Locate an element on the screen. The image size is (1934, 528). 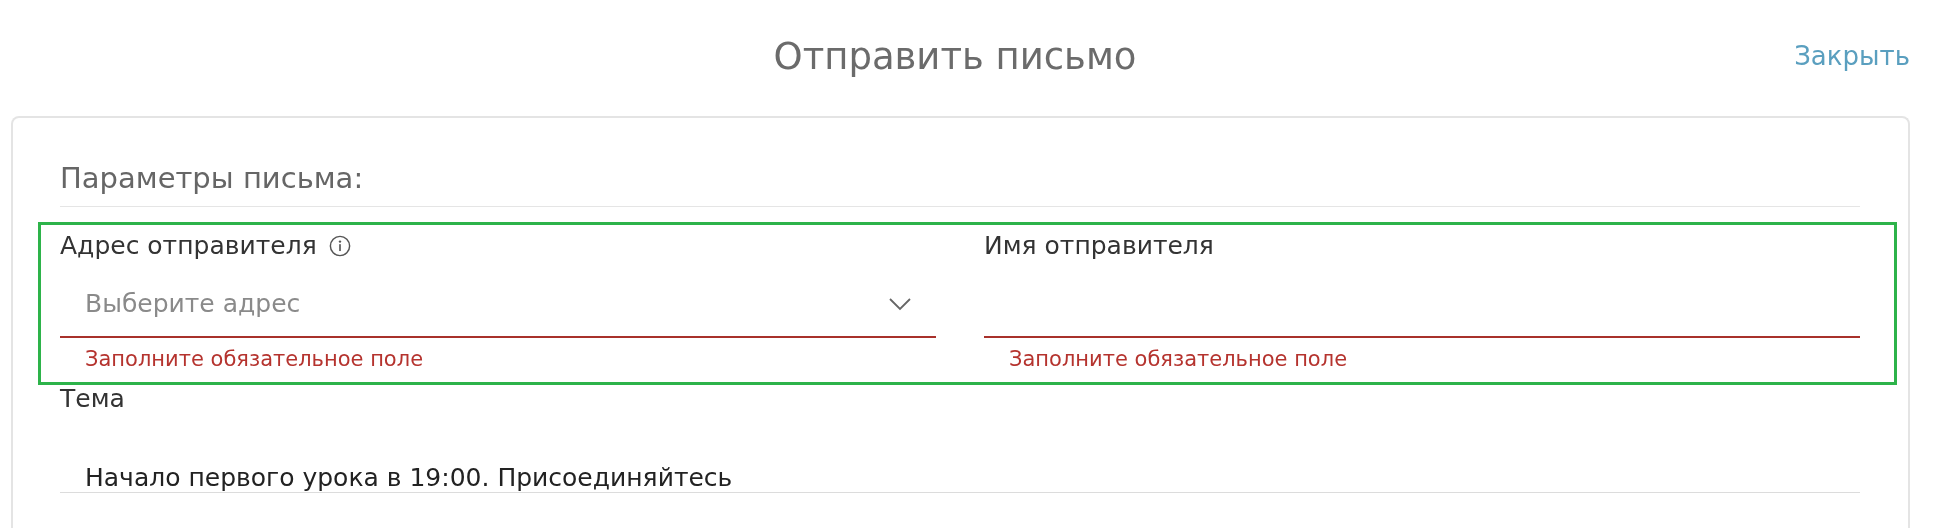
dialog-title: Отправить письмо is located at coordinates (955, 56).